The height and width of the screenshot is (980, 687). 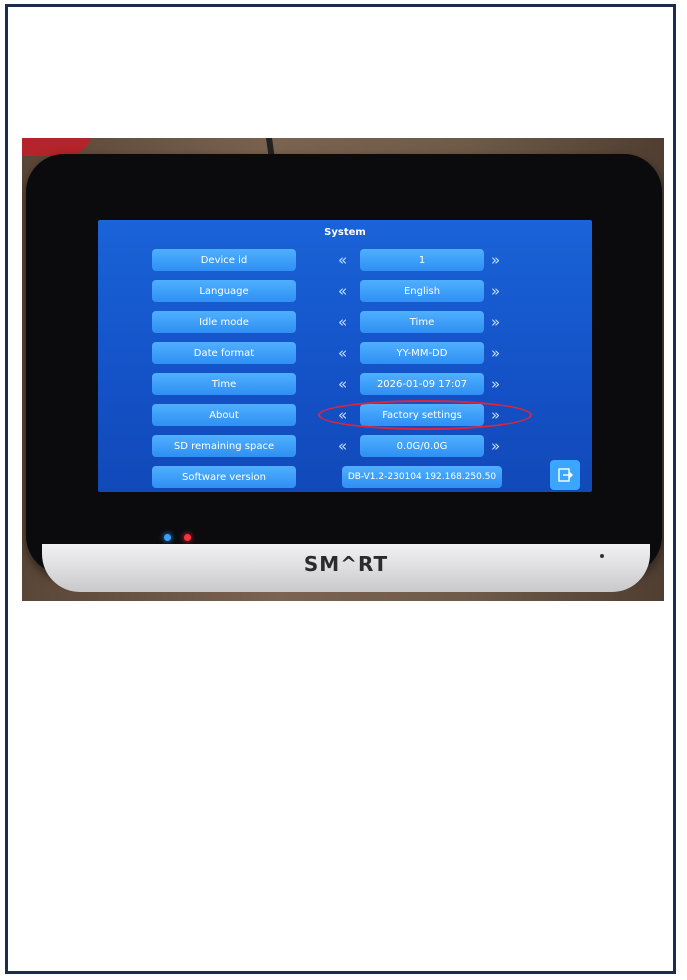 I want to click on date-format-button: Date format, so click(x=224, y=353).